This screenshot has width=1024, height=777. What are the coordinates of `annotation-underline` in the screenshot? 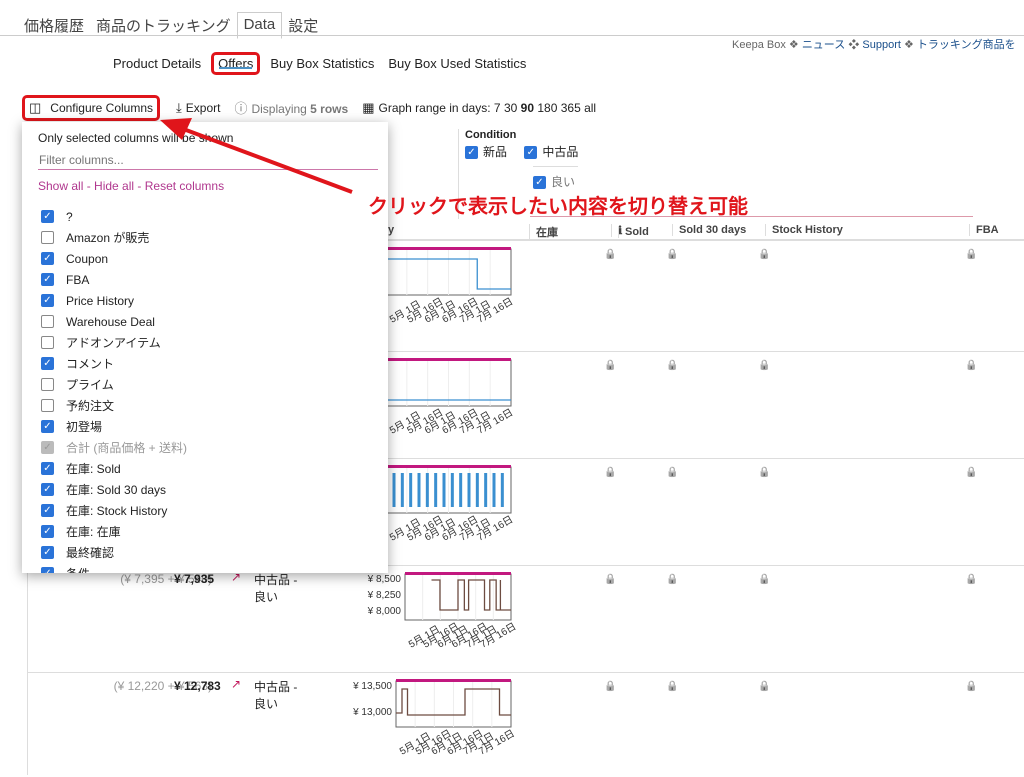 It's located at (751, 216).